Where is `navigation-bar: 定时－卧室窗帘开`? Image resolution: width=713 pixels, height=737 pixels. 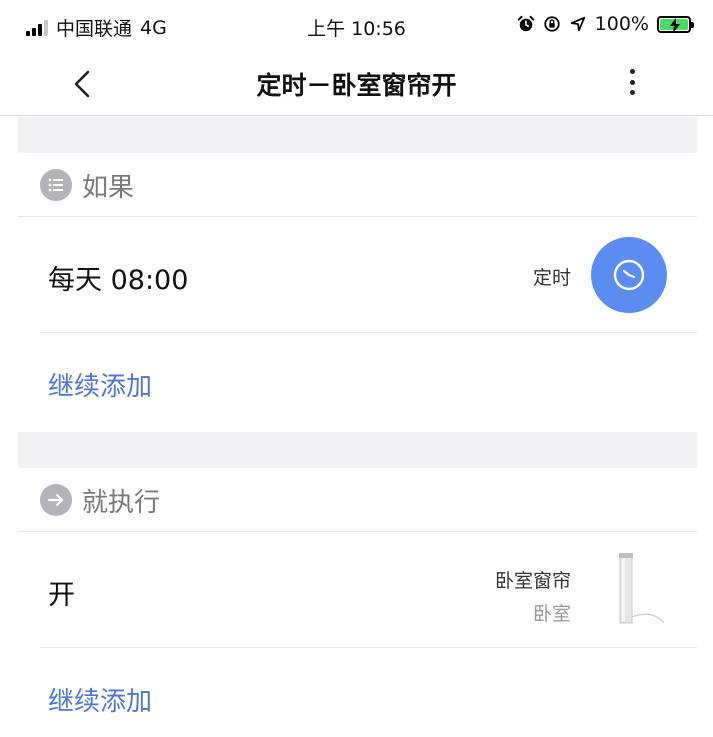
navigation-bar: 定时－卧室窗帘开 is located at coordinates (356, 85).